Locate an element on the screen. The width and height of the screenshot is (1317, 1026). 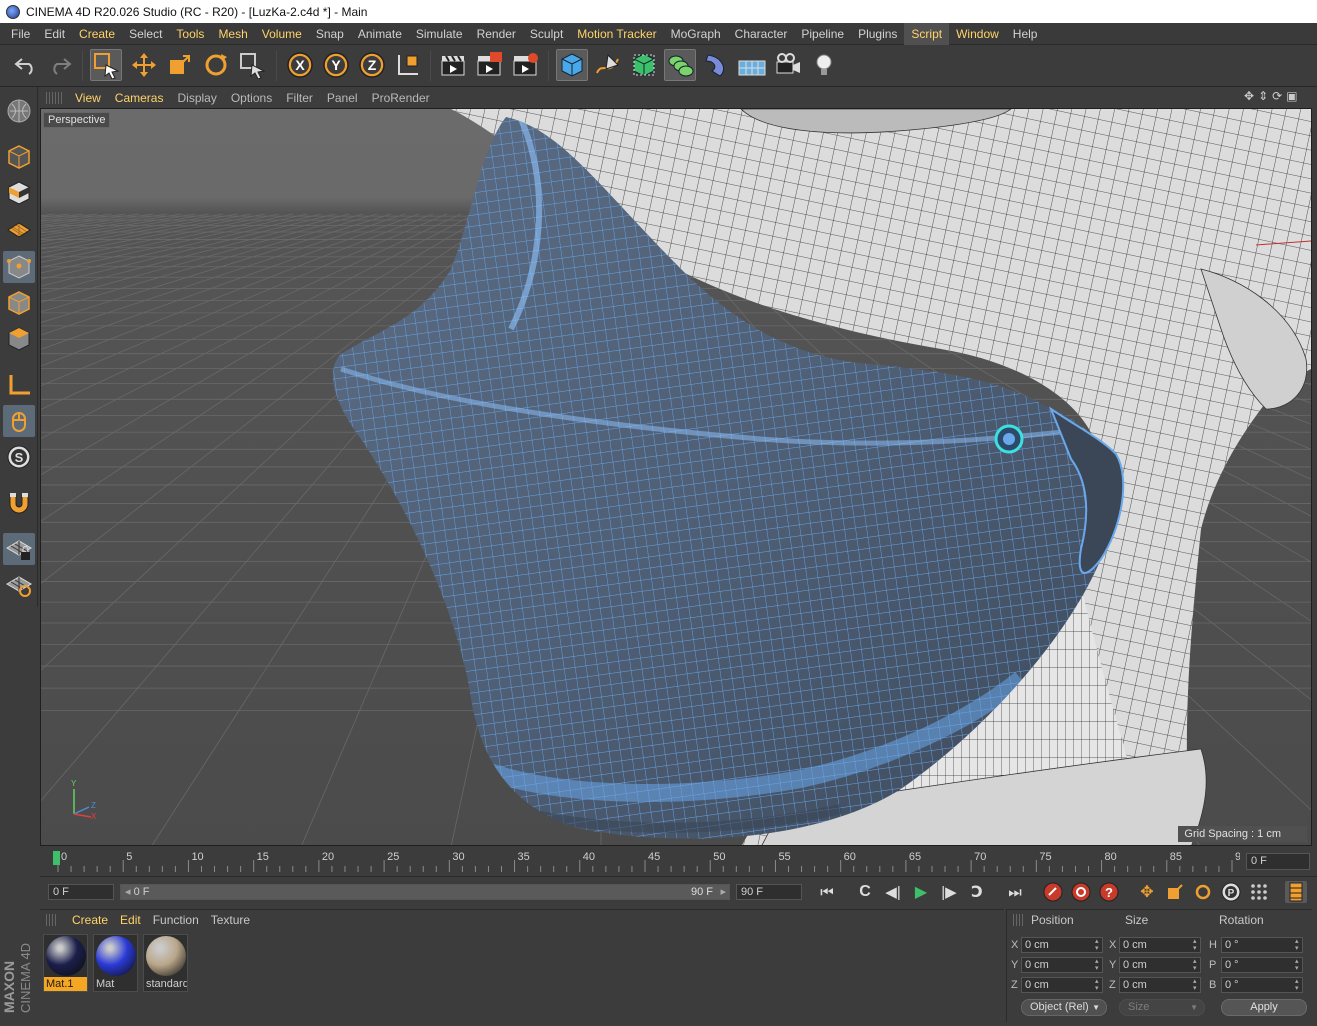
render-to-picture-viewer-button is located at coordinates (490, 65).